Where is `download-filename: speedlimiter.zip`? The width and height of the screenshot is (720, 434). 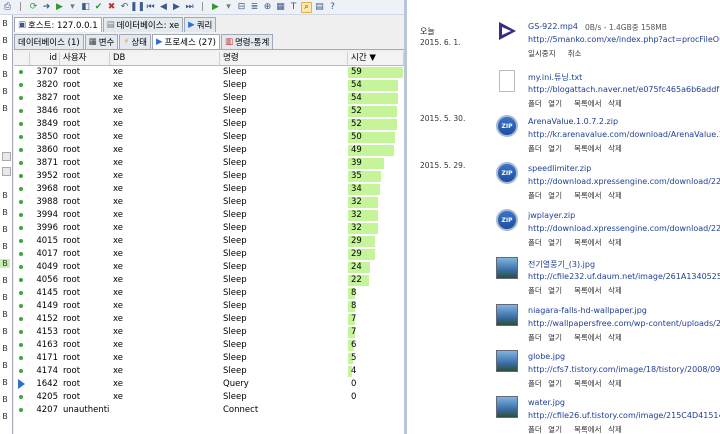
download-filename: speedlimiter.zip is located at coordinates (559, 168).